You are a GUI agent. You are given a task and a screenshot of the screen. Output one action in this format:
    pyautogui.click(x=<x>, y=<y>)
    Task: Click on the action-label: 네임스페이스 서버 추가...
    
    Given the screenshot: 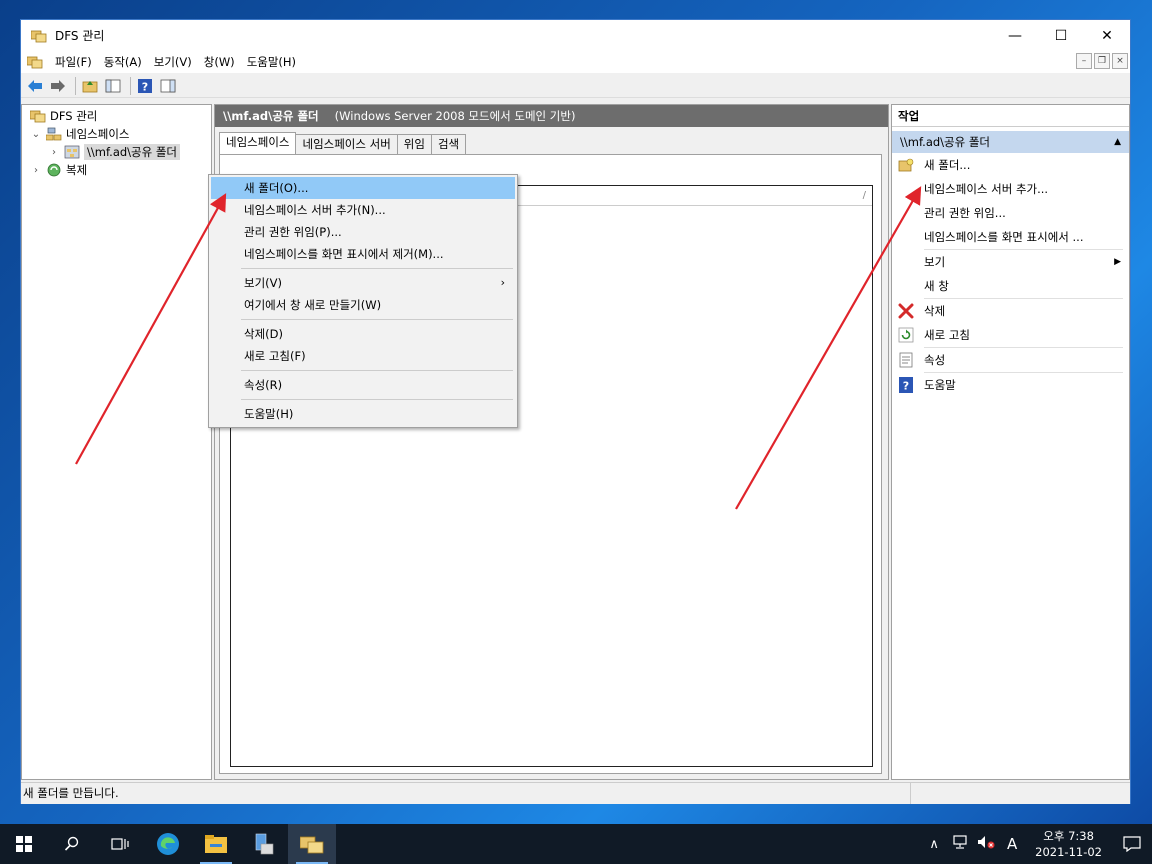 What is the action you would take?
    pyautogui.click(x=986, y=189)
    